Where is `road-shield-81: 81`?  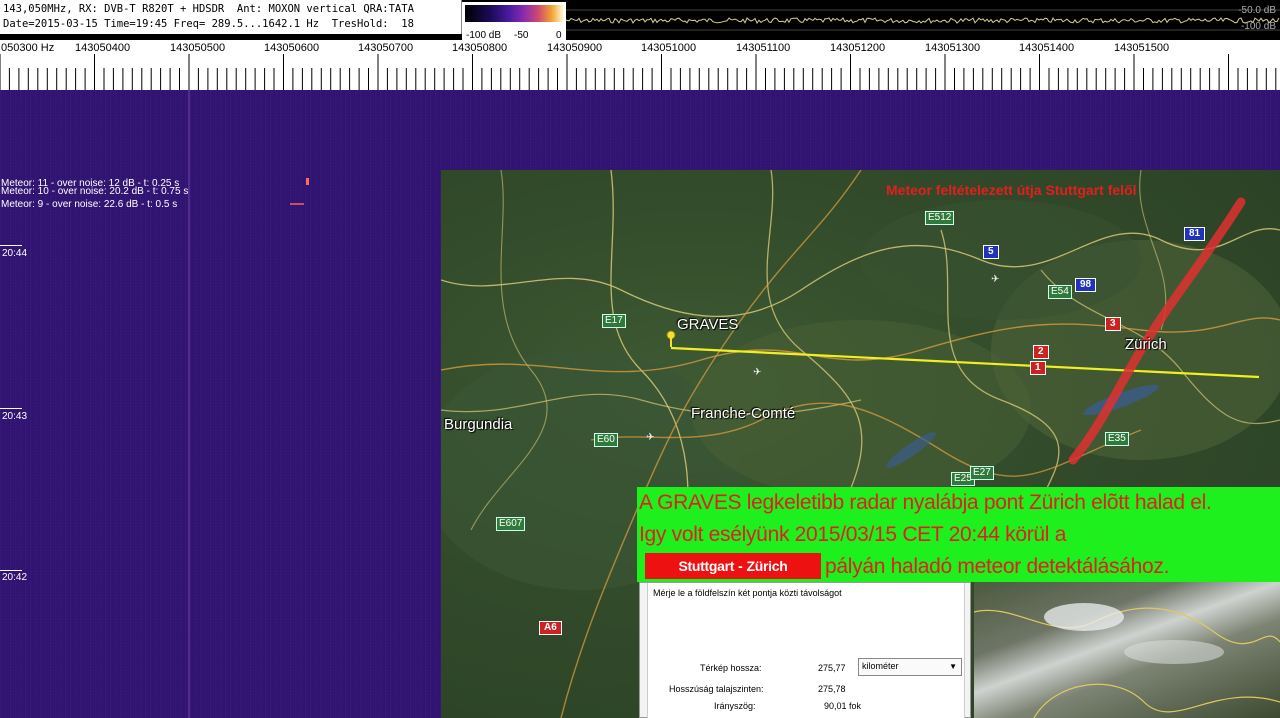 road-shield-81: 81 is located at coordinates (1195, 234).